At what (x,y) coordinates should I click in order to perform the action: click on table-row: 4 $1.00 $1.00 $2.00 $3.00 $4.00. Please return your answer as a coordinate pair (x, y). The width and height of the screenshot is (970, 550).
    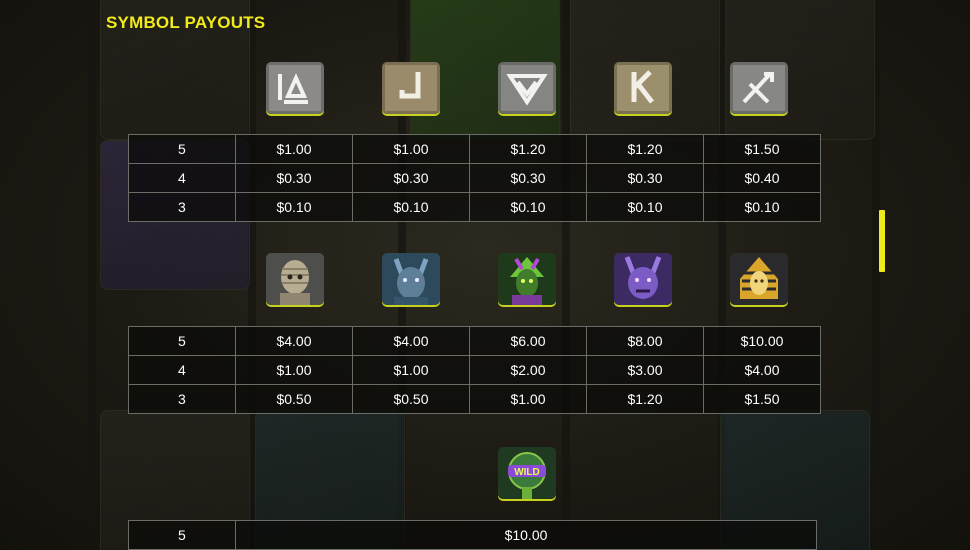
    Looking at the image, I should click on (474, 370).